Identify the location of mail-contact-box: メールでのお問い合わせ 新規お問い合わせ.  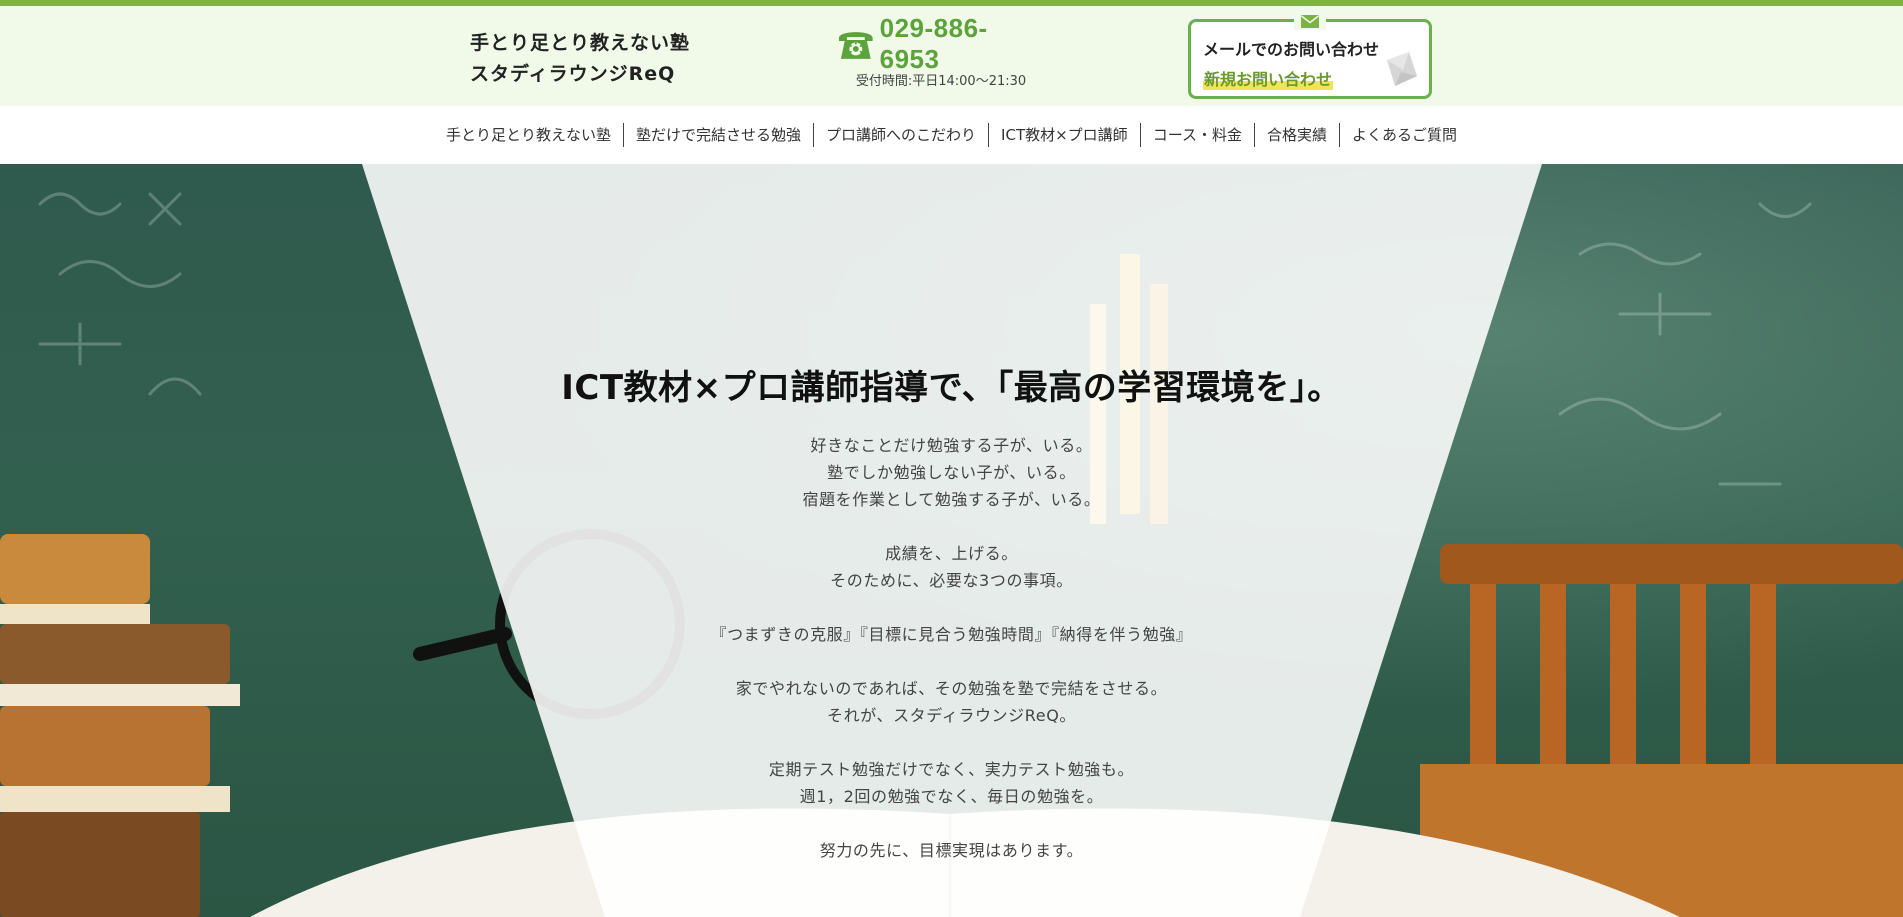
(1310, 55).